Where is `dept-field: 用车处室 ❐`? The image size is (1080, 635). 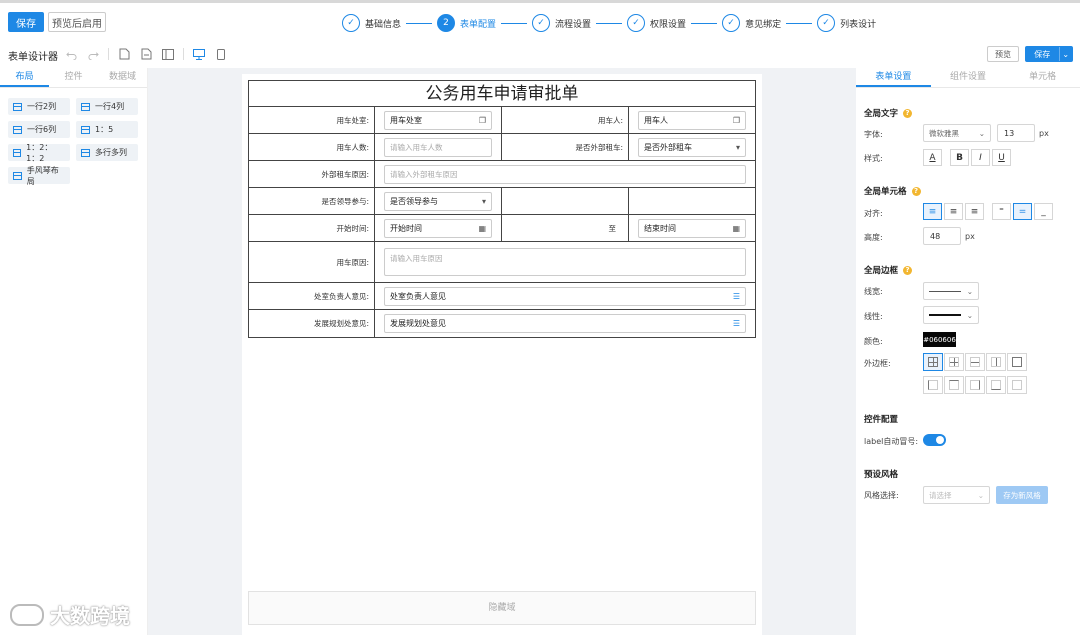
dept-field: 用车处室 ❐ is located at coordinates (438, 120).